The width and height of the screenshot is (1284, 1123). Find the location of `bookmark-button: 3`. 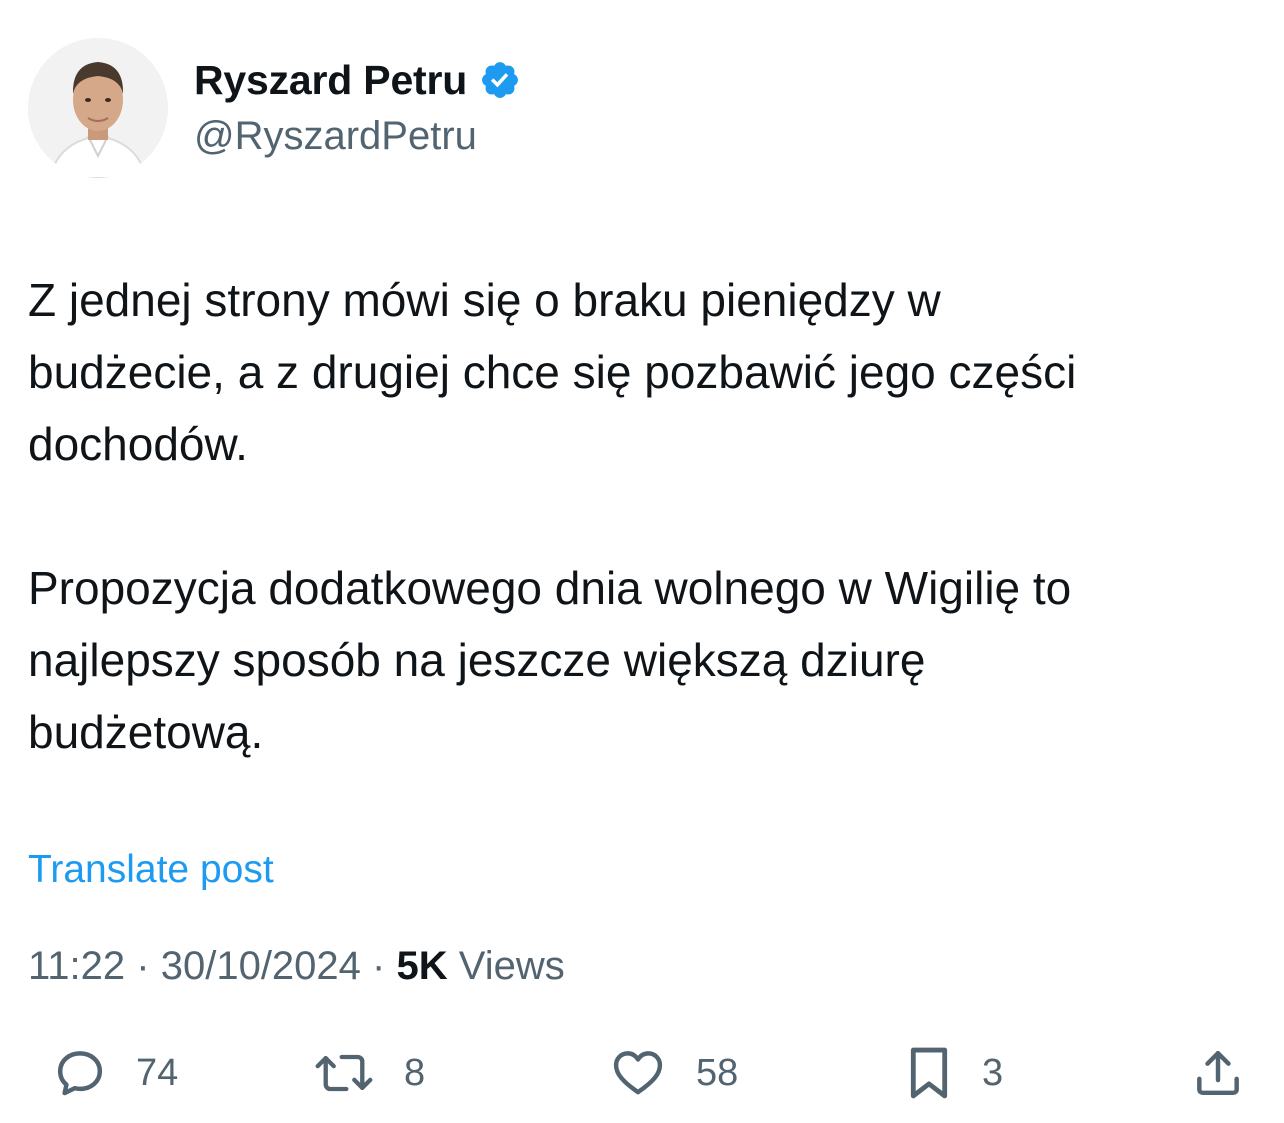

bookmark-button: 3 is located at coordinates (953, 1073).